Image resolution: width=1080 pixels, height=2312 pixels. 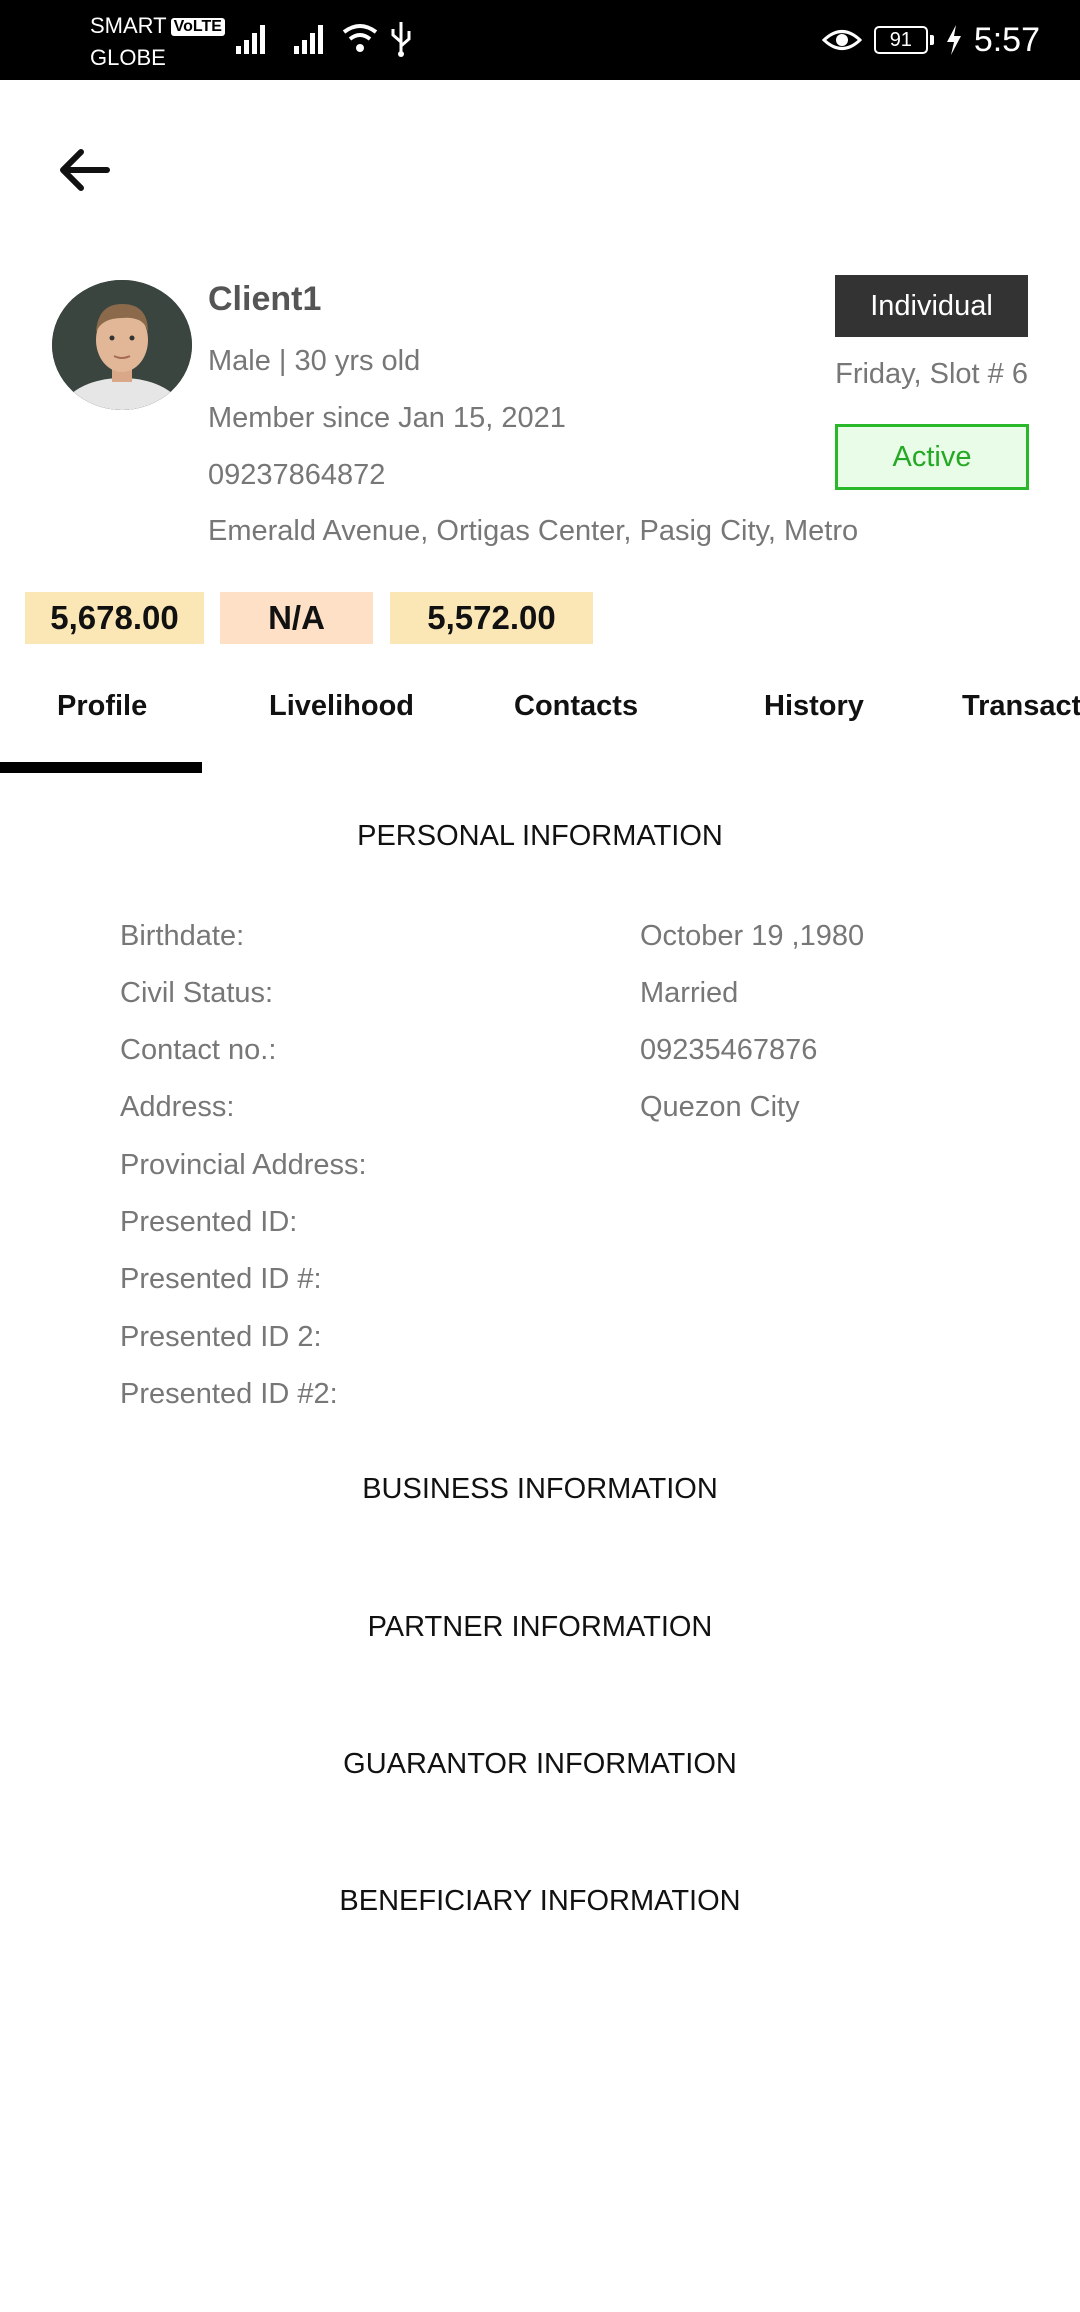 What do you see at coordinates (128, 25) in the screenshot?
I see `carrier-1: SMART` at bounding box center [128, 25].